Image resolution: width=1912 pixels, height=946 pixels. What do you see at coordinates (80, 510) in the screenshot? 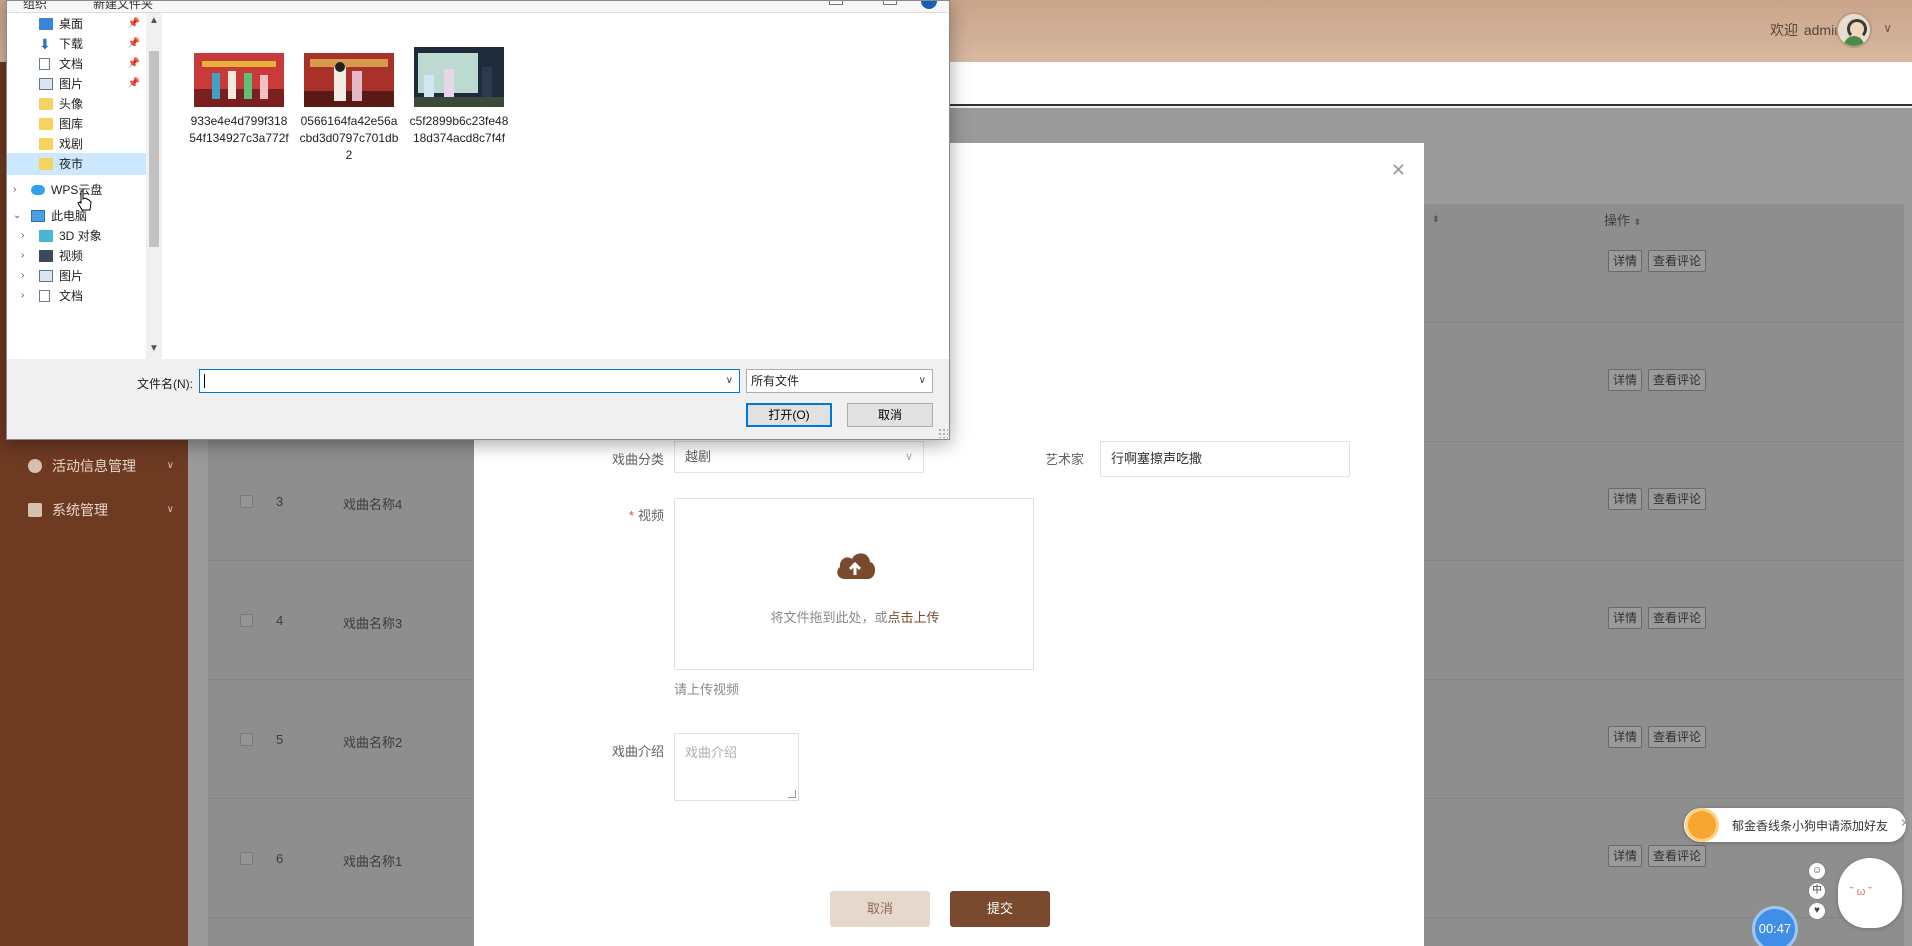
I see `sidebar-item-label: 系统管理` at bounding box center [80, 510].